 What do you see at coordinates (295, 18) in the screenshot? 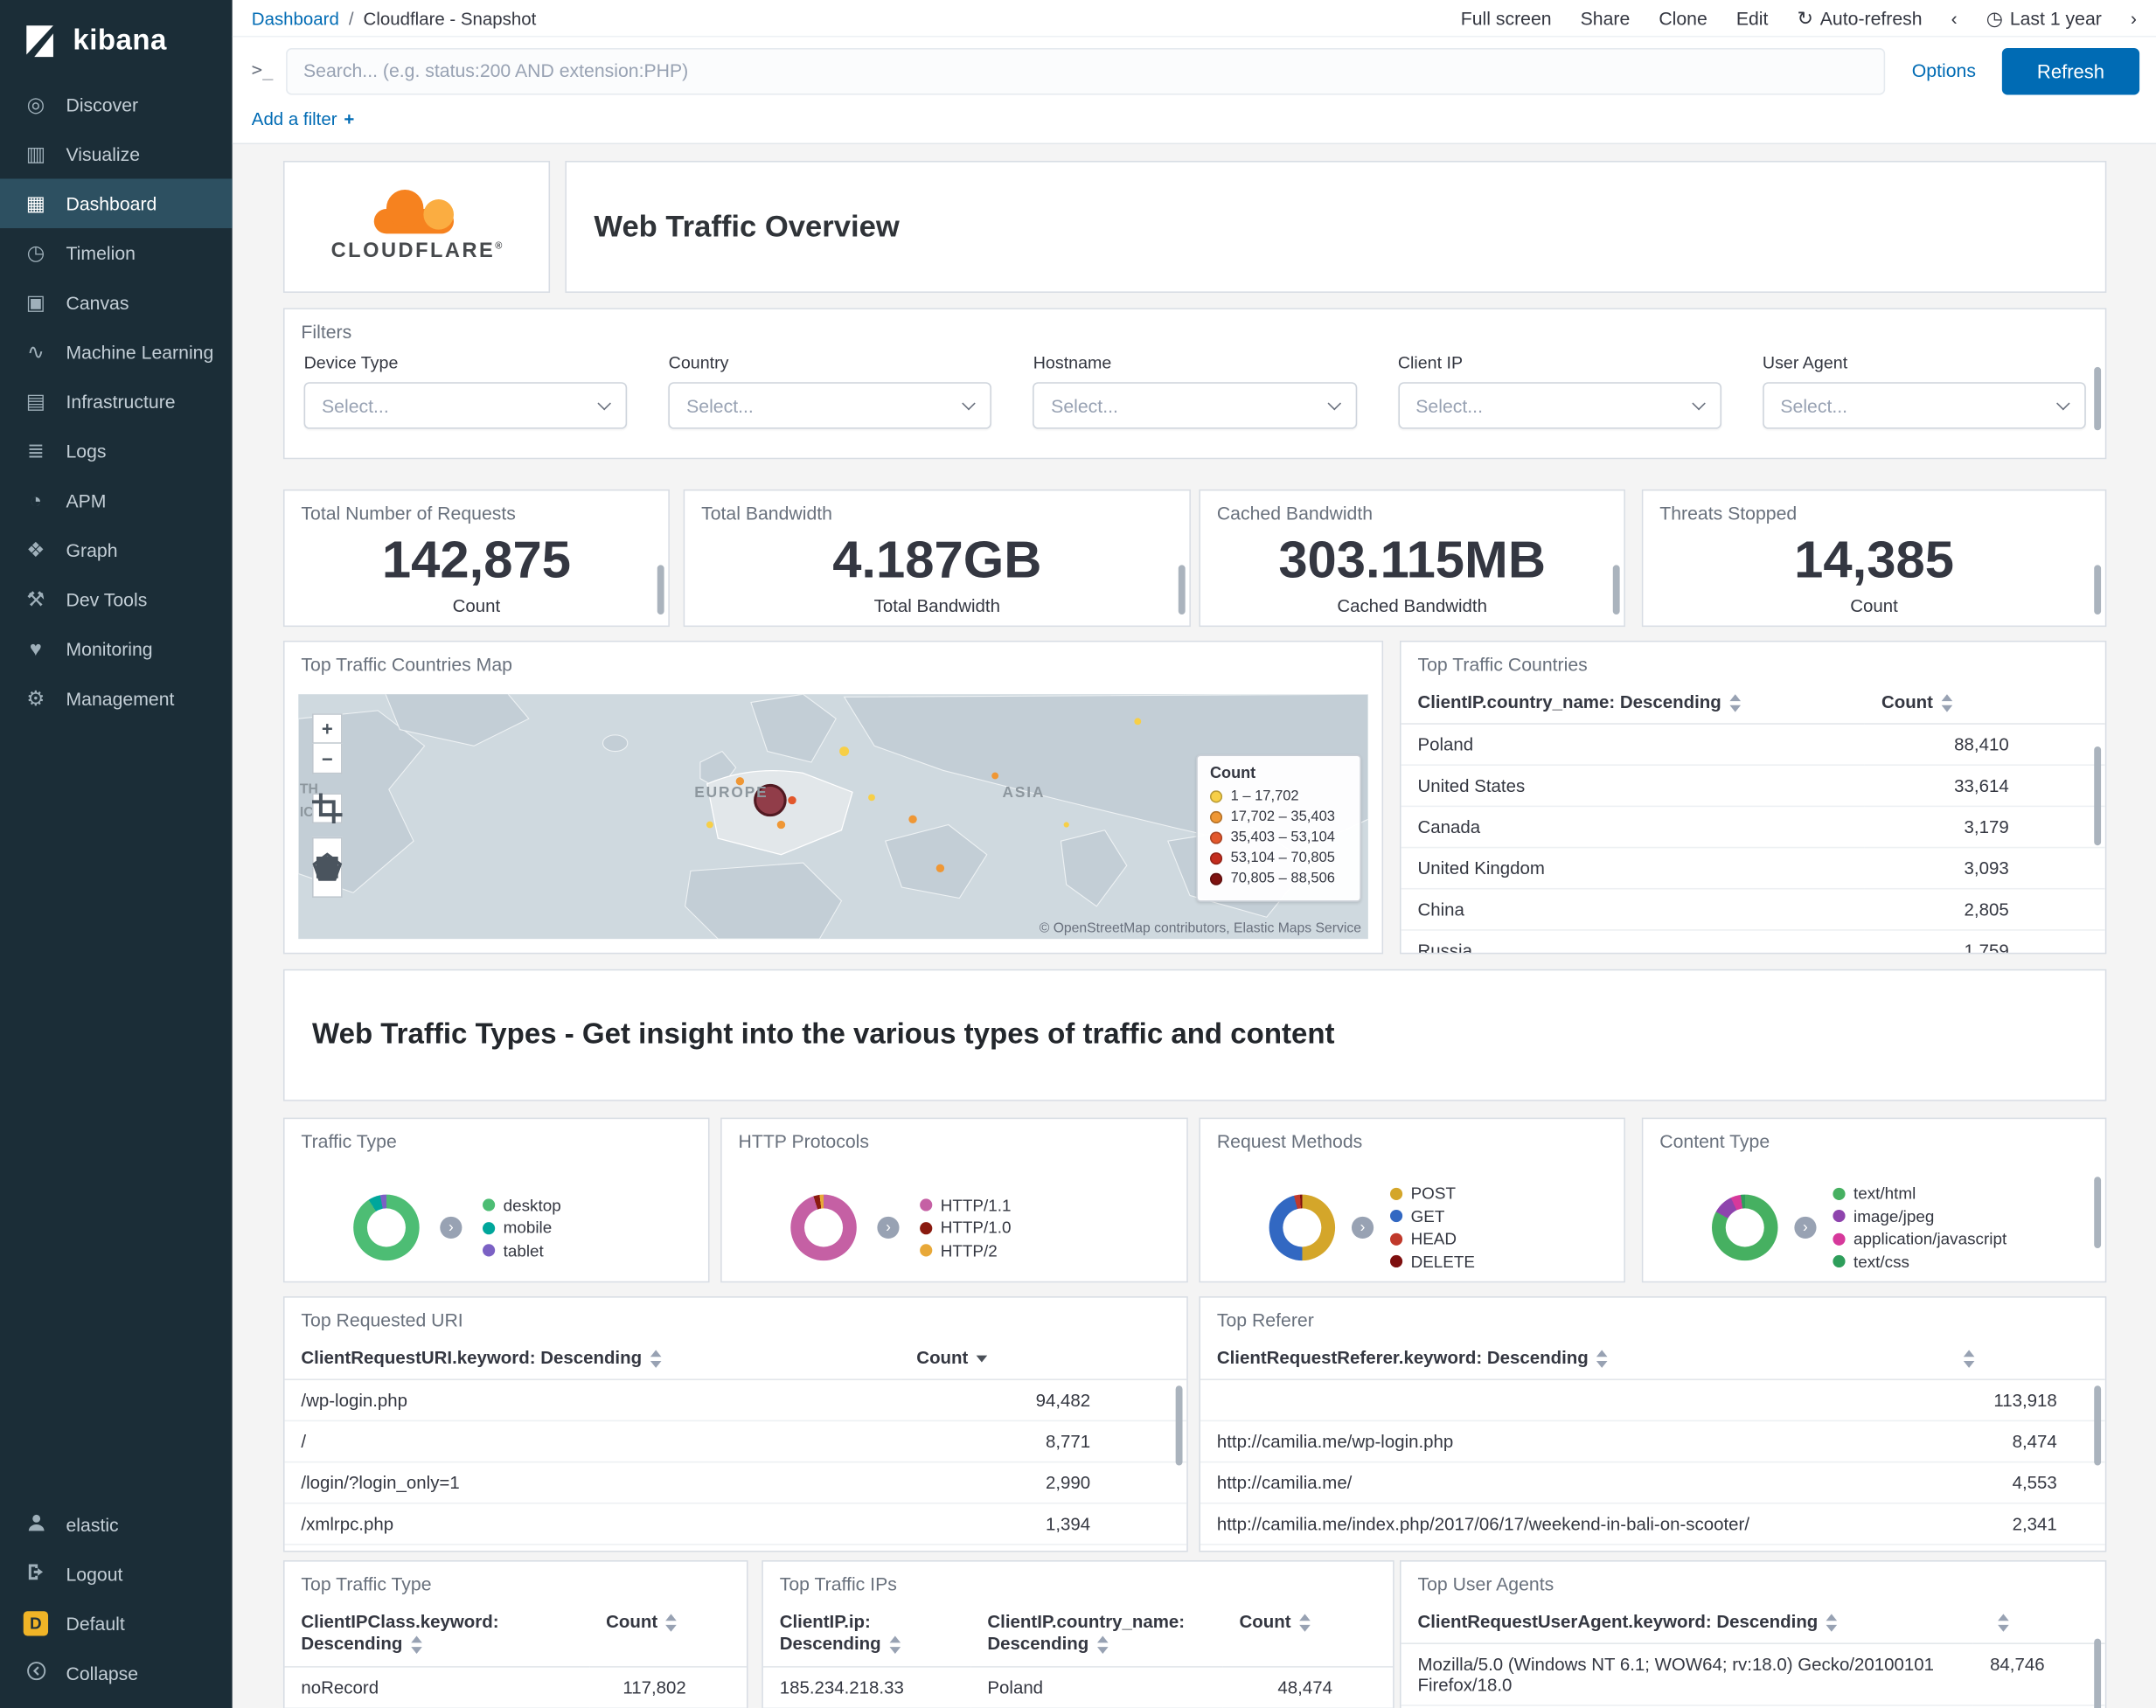
I see `breadcrumb-dashboard-link: Dashboard` at bounding box center [295, 18].